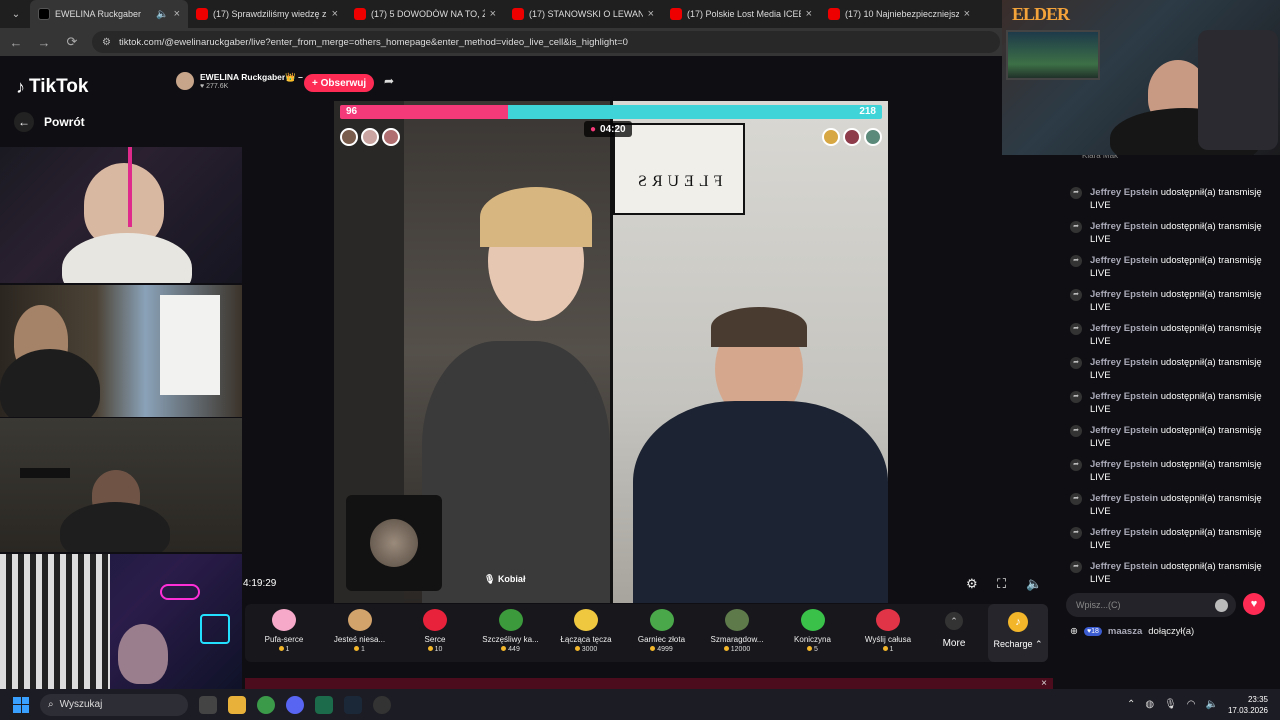 This screenshot has width=1280, height=720. What do you see at coordinates (741, 14) in the screenshot?
I see `browser-tab: (17) Polskie Lost Media ICEBER ×` at bounding box center [741, 14].